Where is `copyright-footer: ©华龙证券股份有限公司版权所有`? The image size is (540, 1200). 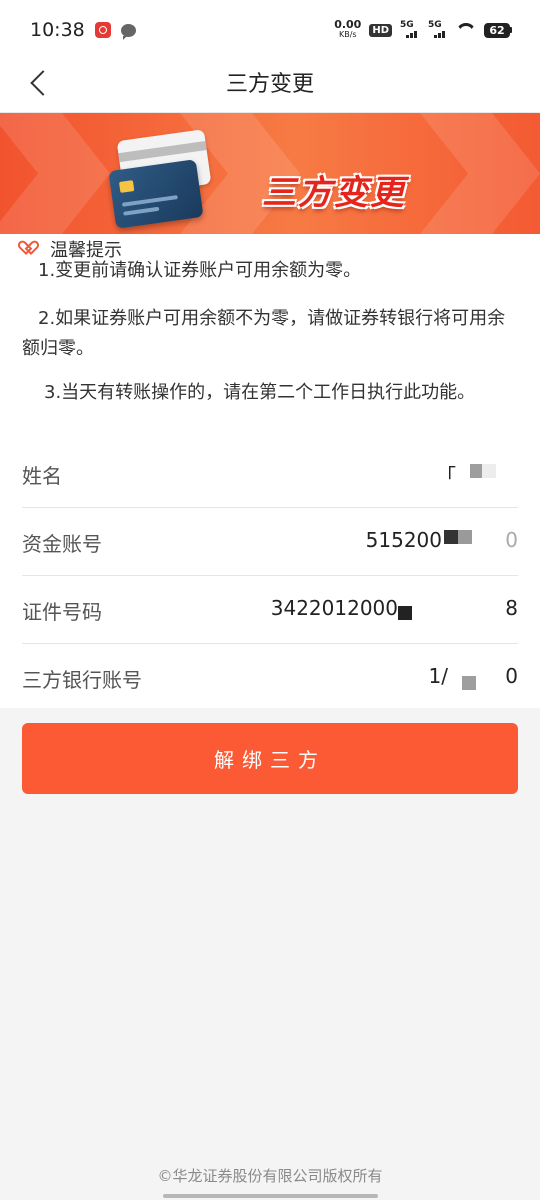
copyright-footer: ©华龙证券股份有限公司版权所有 is located at coordinates (270, 1176).